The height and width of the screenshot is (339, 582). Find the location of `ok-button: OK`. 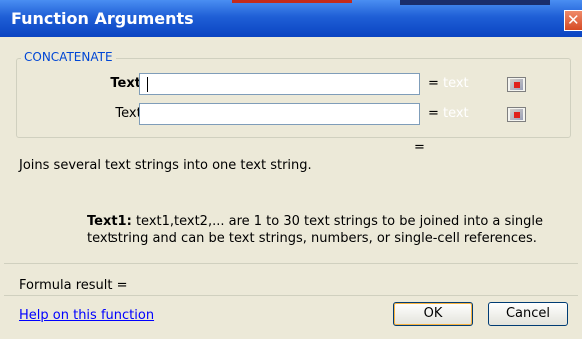

ok-button: OK is located at coordinates (433, 314).